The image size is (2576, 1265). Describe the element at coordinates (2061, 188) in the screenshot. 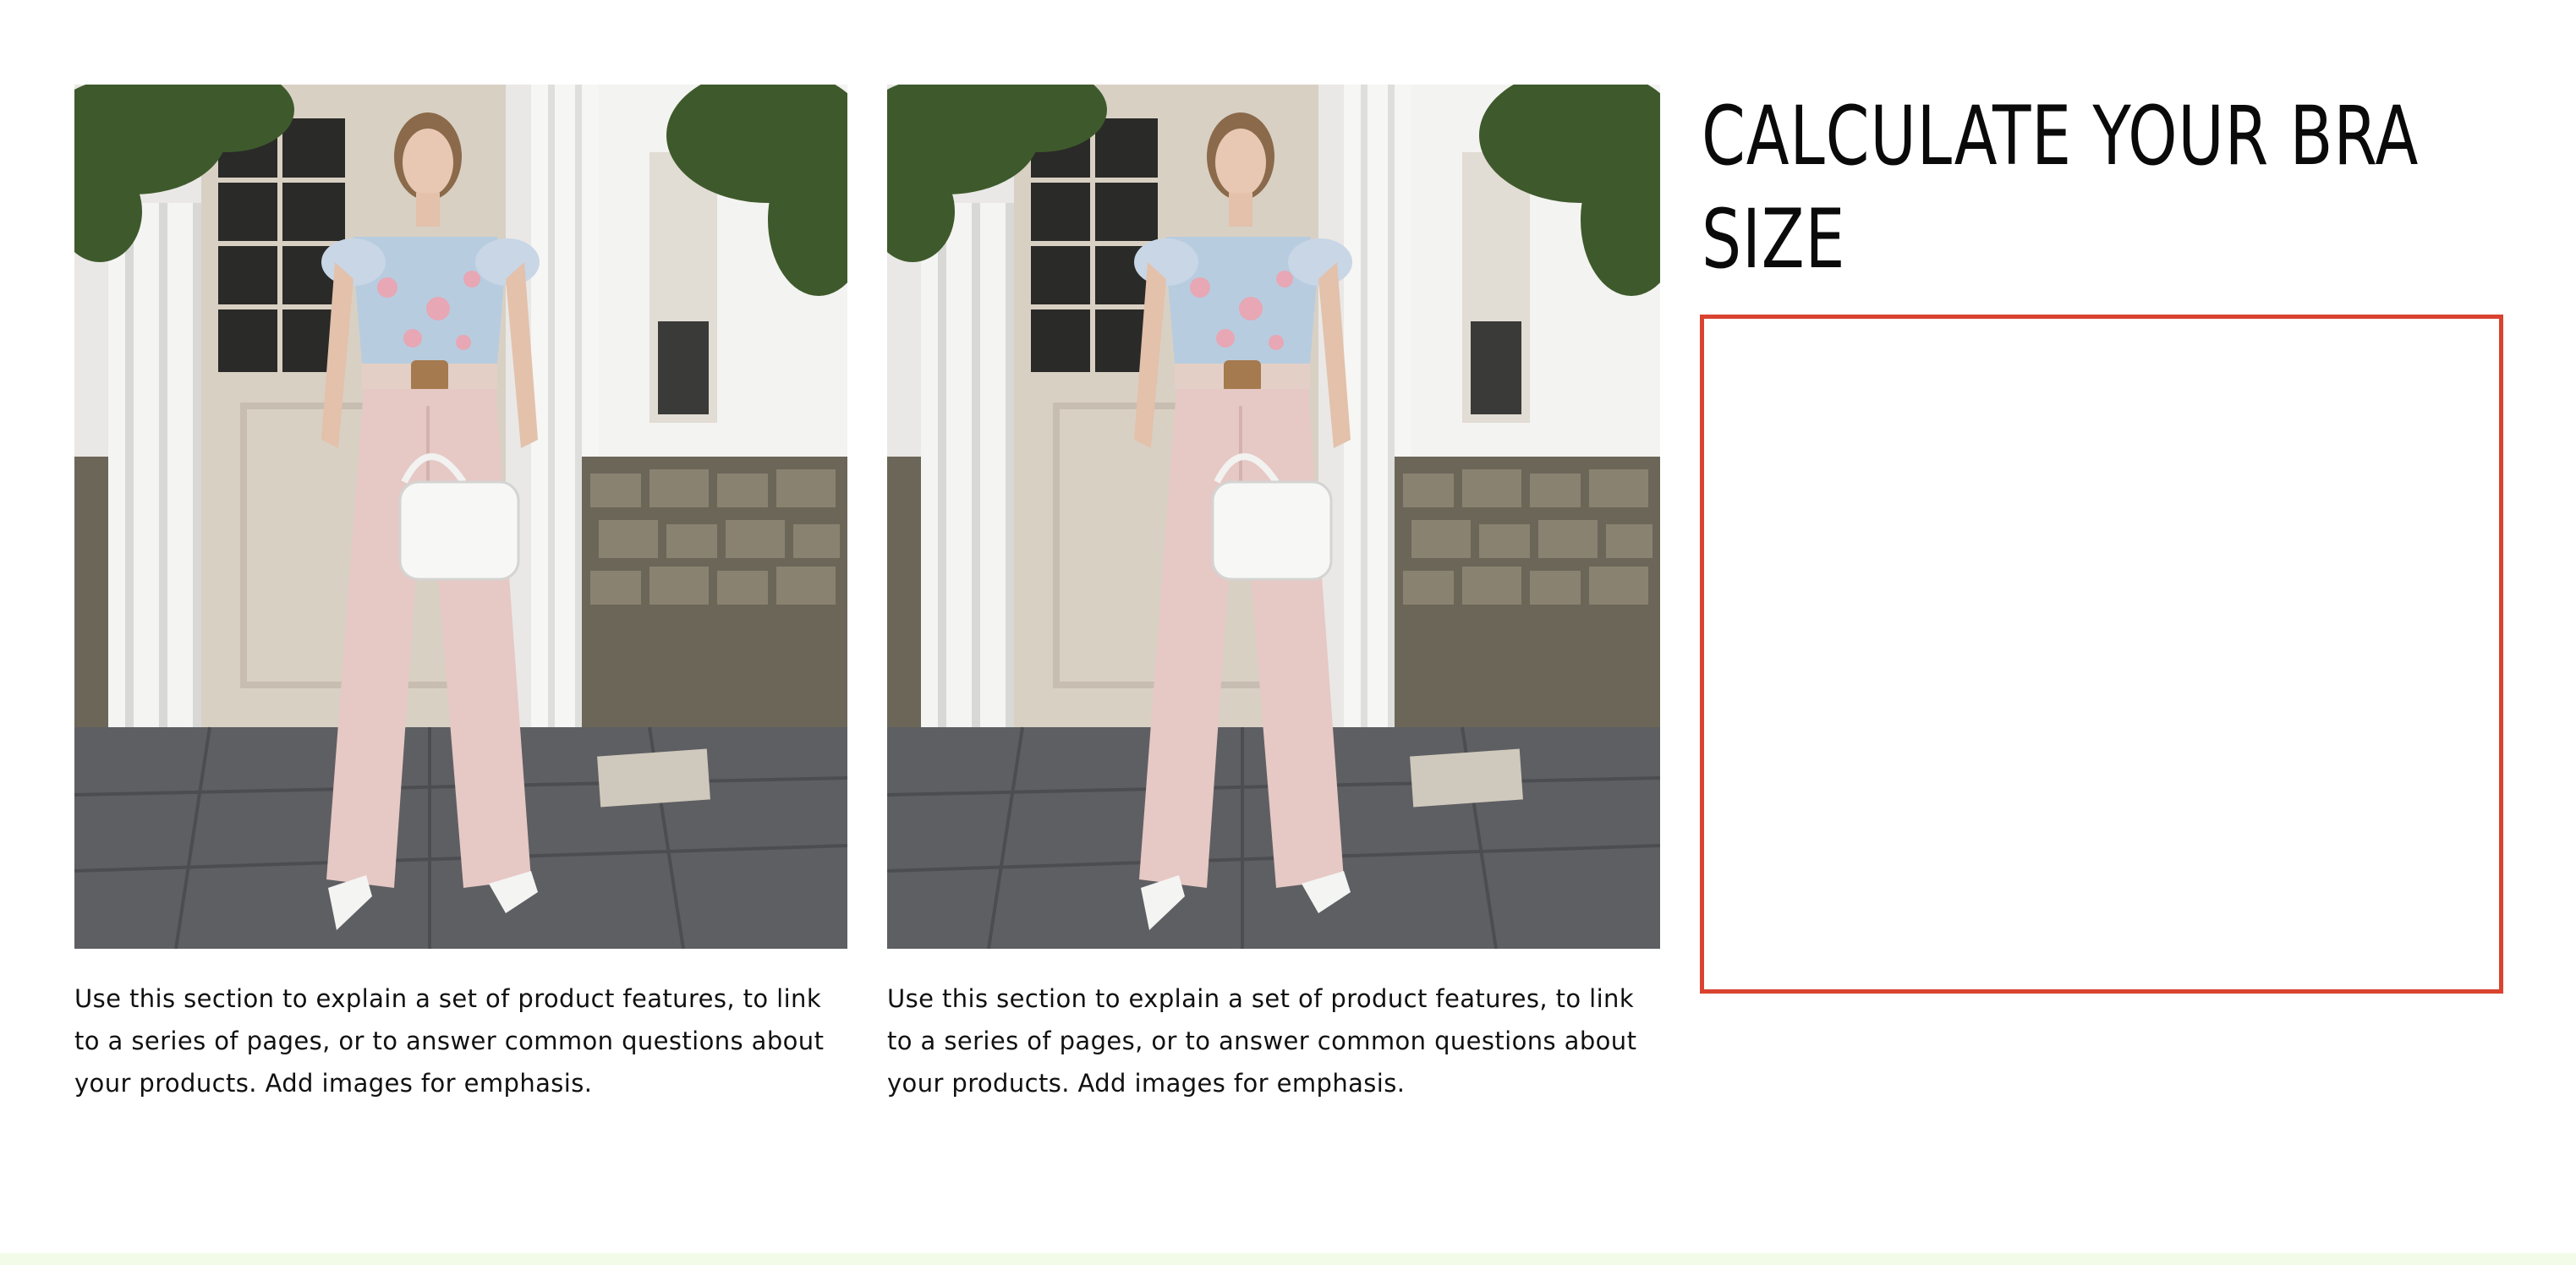

I see `calculator-title: CALCULATE YOUR BRA SIZE` at that location.